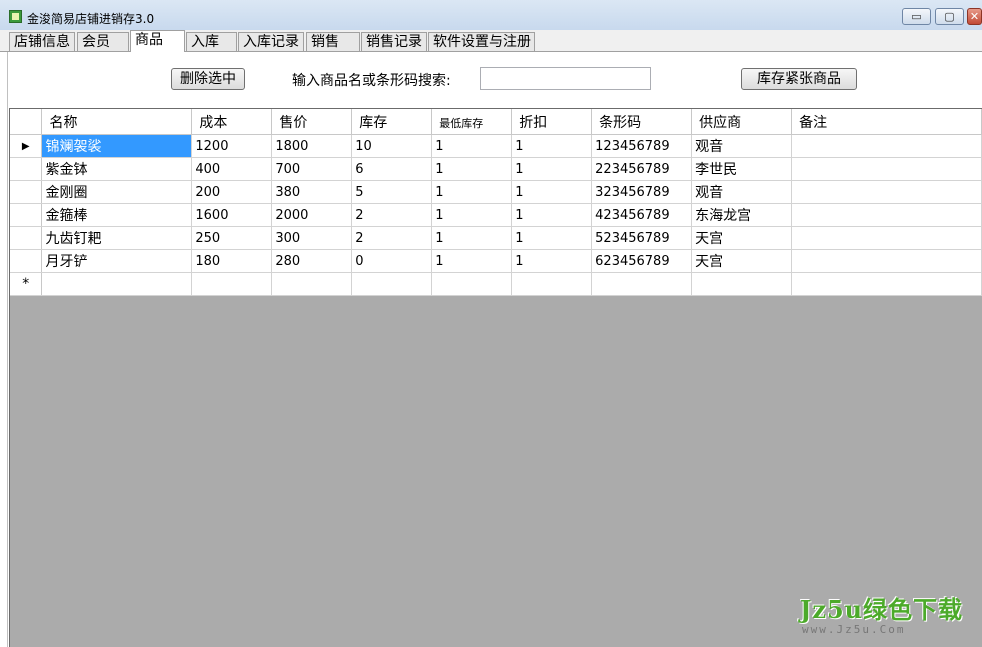 The height and width of the screenshot is (647, 982). I want to click on cell-barcode: 123456789, so click(642, 146).